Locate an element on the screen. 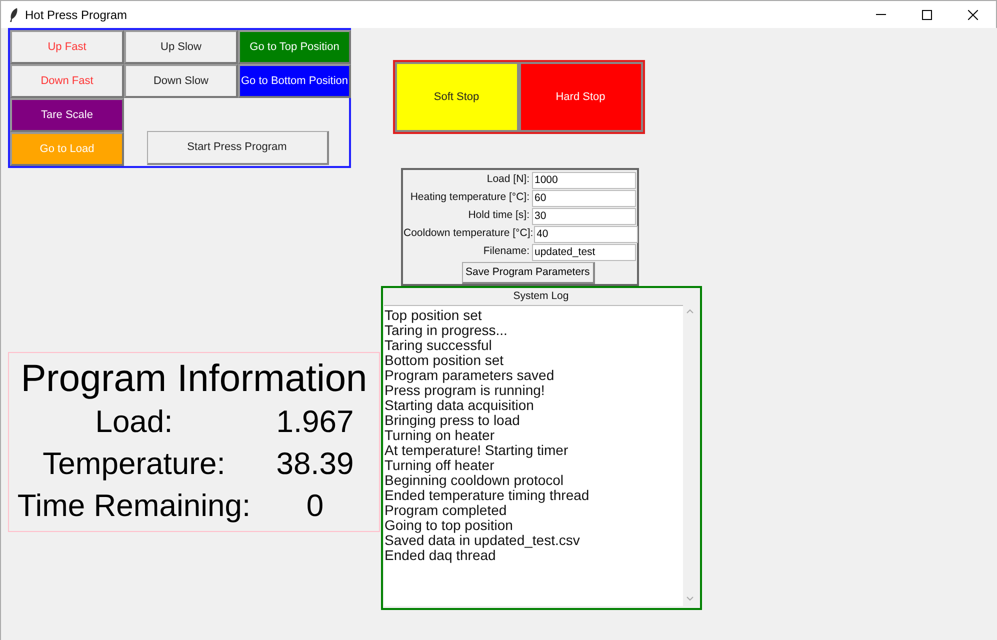 Image resolution: width=997 pixels, height=640 pixels. stop-button: Soft Stop is located at coordinates (456, 97).